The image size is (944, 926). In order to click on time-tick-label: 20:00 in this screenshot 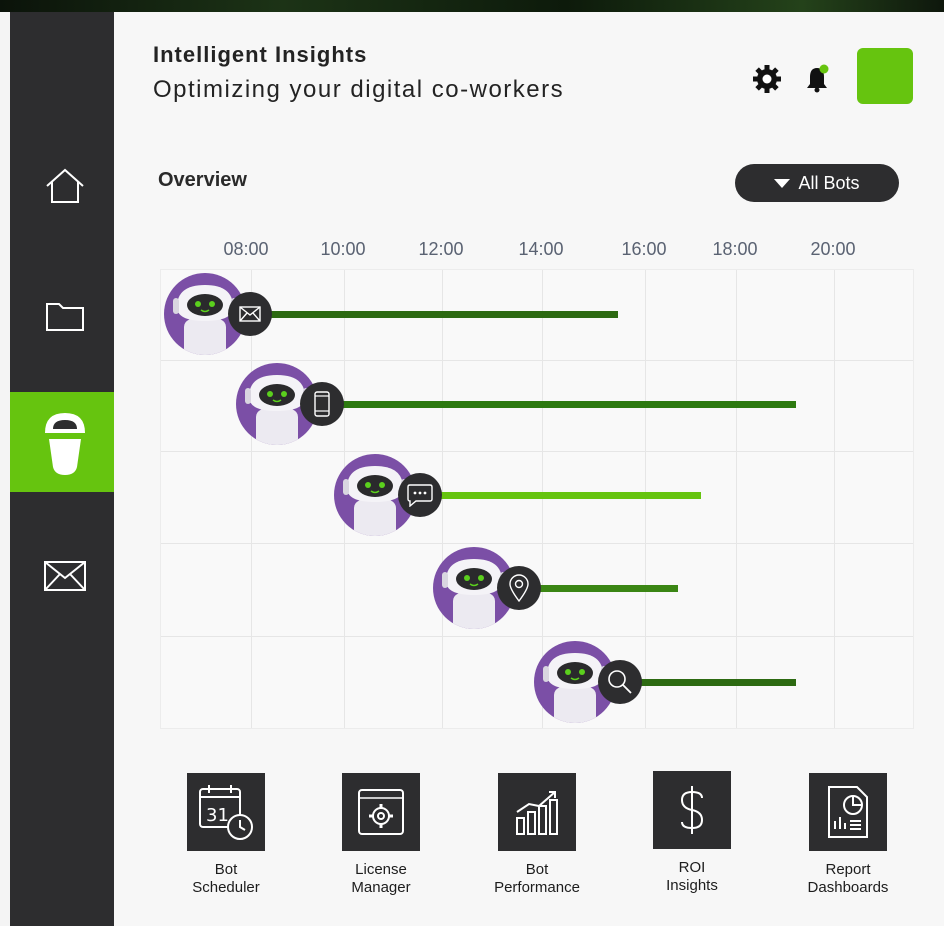, I will do `click(833, 249)`.